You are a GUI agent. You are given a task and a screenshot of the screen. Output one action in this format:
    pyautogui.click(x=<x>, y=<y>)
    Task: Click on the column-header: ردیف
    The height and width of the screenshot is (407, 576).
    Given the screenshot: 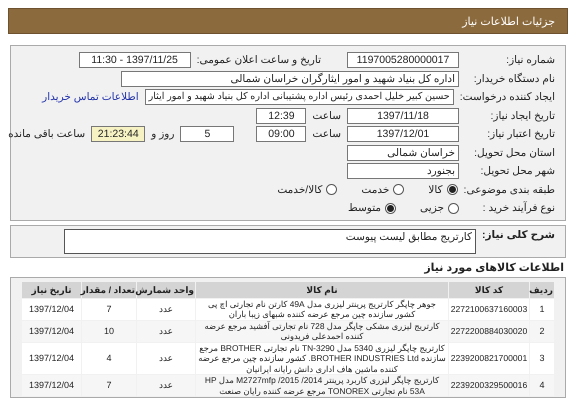 What is the action you would take?
    pyautogui.click(x=542, y=290)
    